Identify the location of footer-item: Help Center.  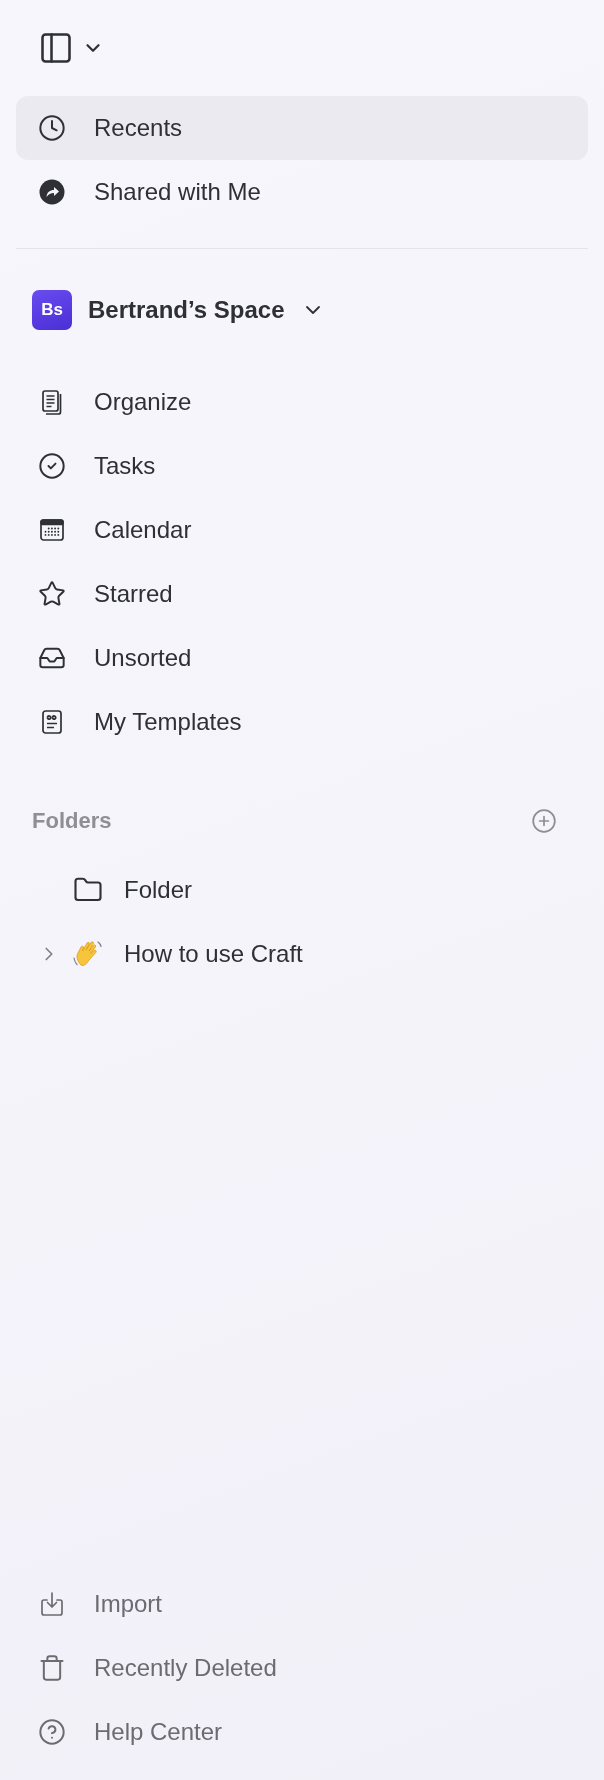
(302, 1732).